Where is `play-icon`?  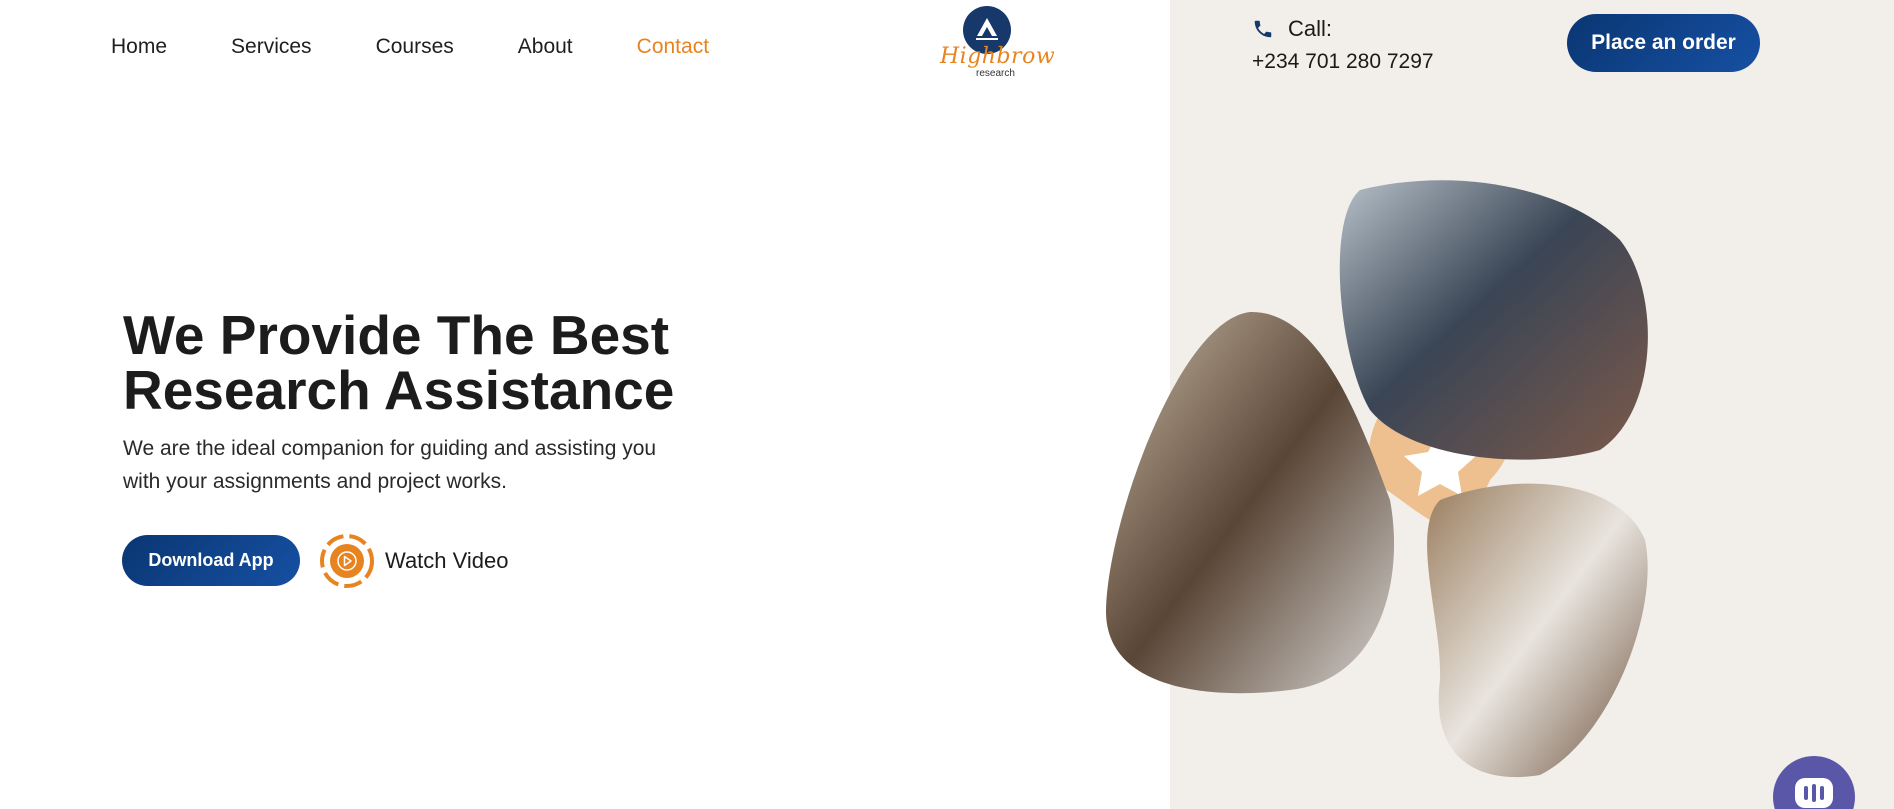 play-icon is located at coordinates (347, 561).